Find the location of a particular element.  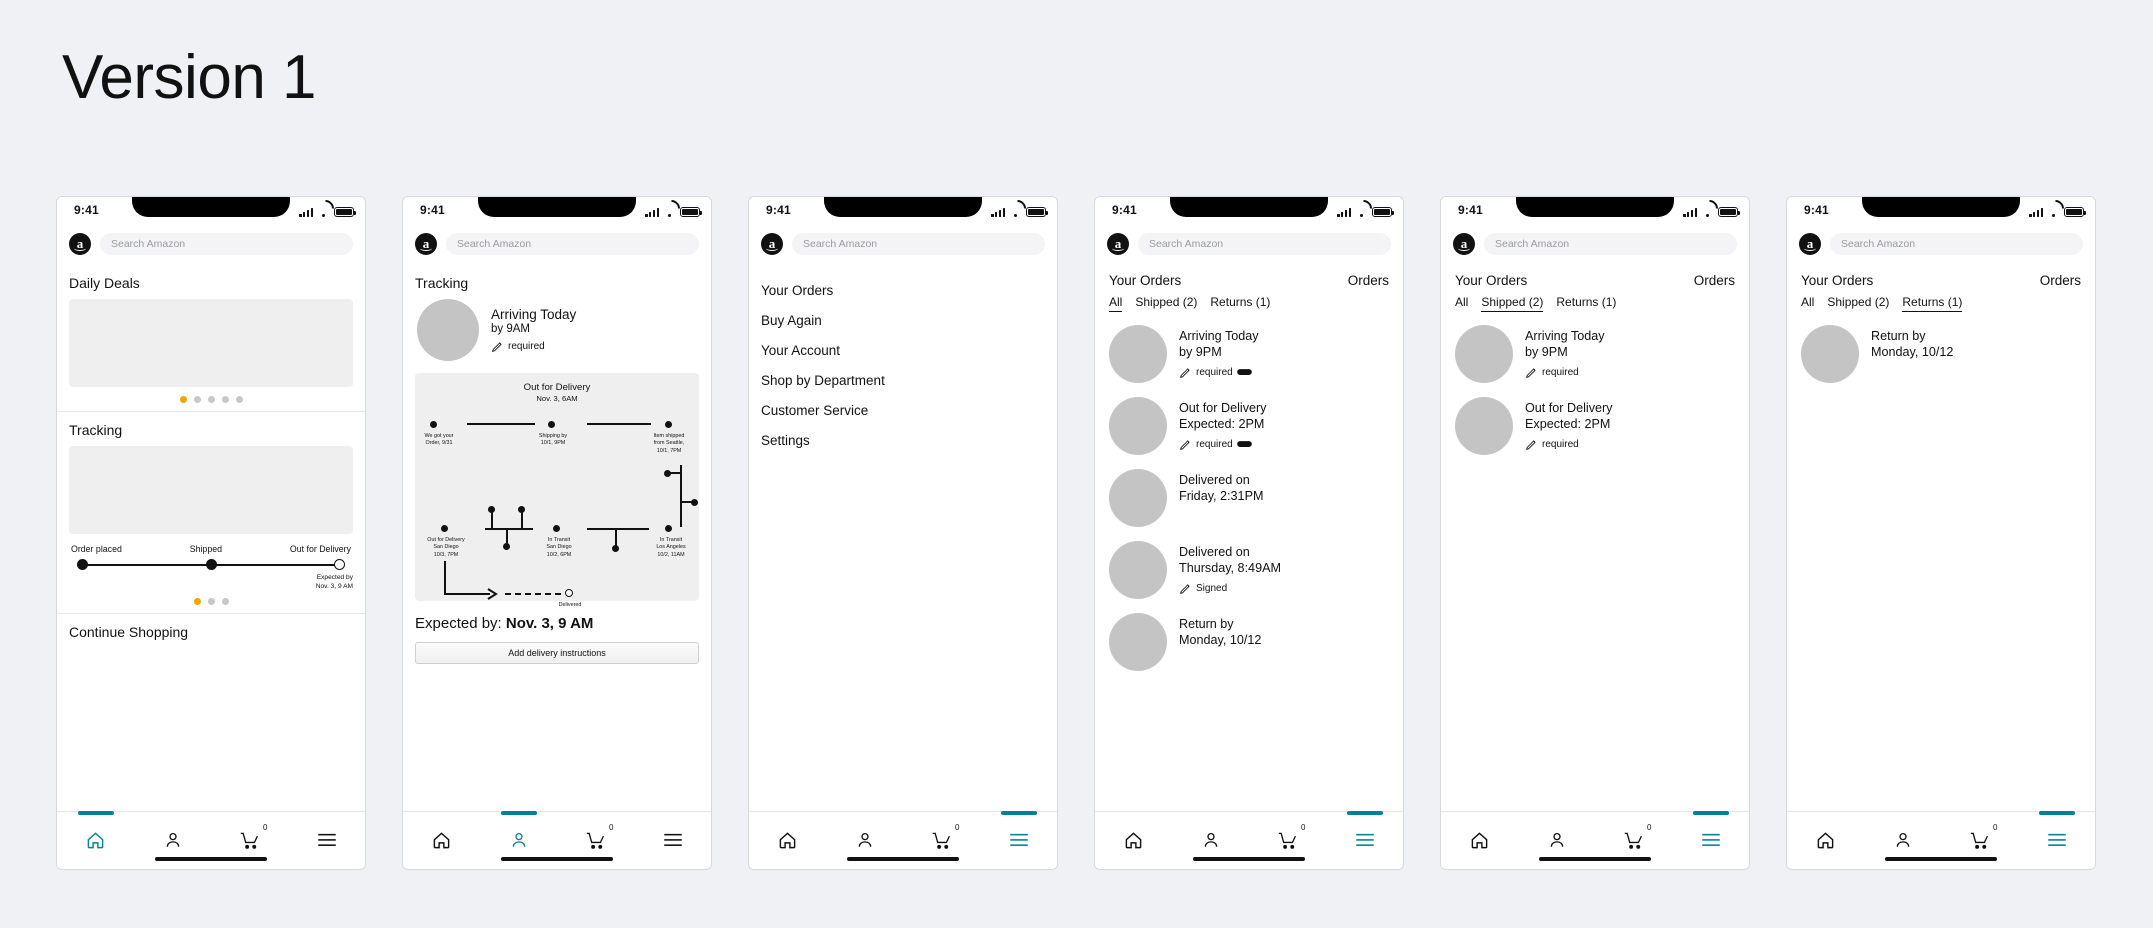

amazon-logo-letter: a is located at coordinates (426, 243).